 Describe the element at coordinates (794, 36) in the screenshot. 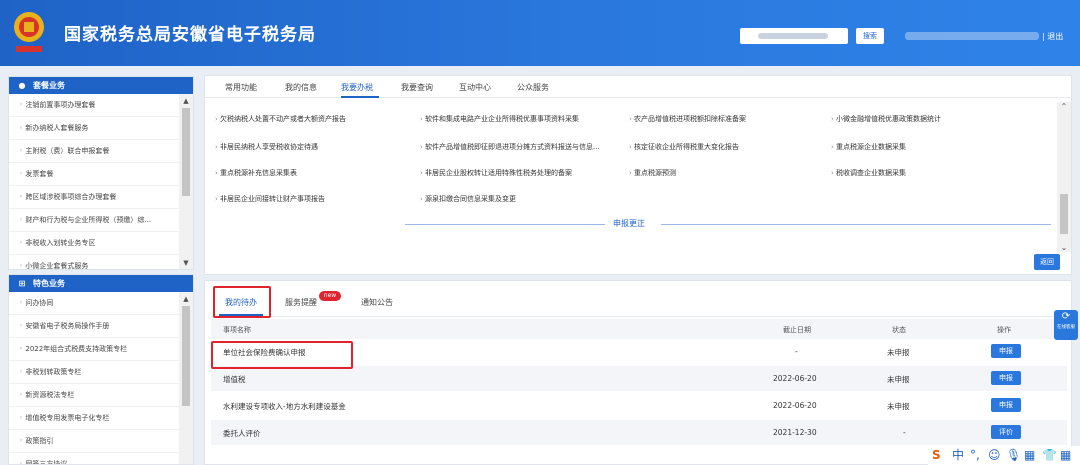

I see `user-search-input` at that location.